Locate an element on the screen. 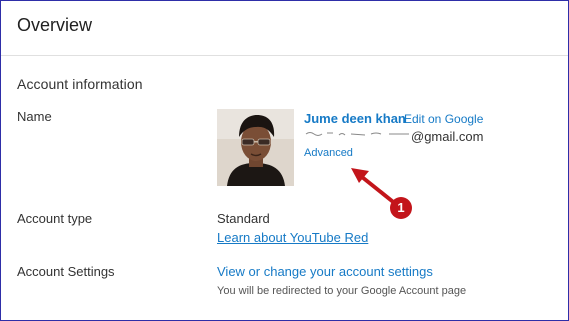 The height and width of the screenshot is (321, 569). avatar is located at coordinates (255, 147).